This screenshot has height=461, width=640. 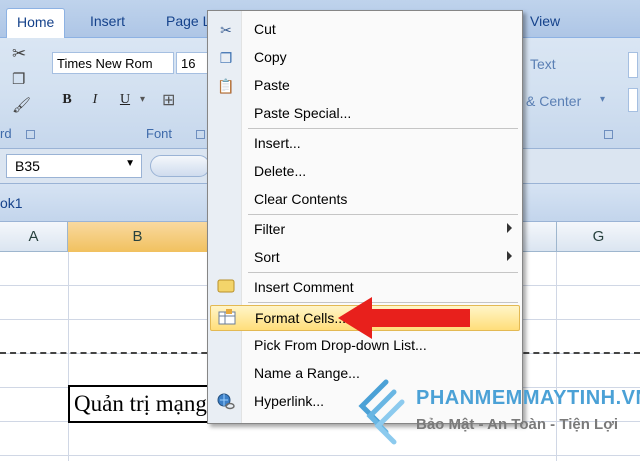 I want to click on menu-item-clear-contents: Clear Contents, so click(x=365, y=200).